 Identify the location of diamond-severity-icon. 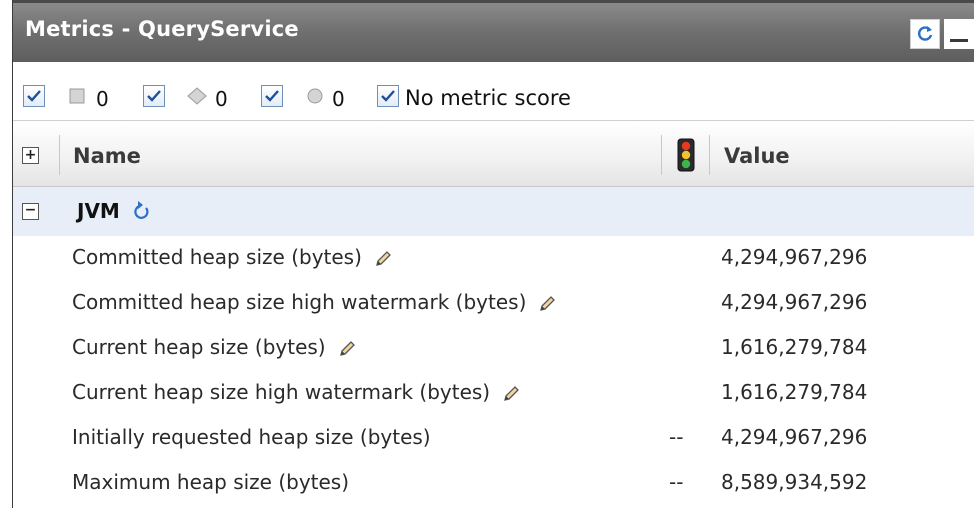
(197, 96).